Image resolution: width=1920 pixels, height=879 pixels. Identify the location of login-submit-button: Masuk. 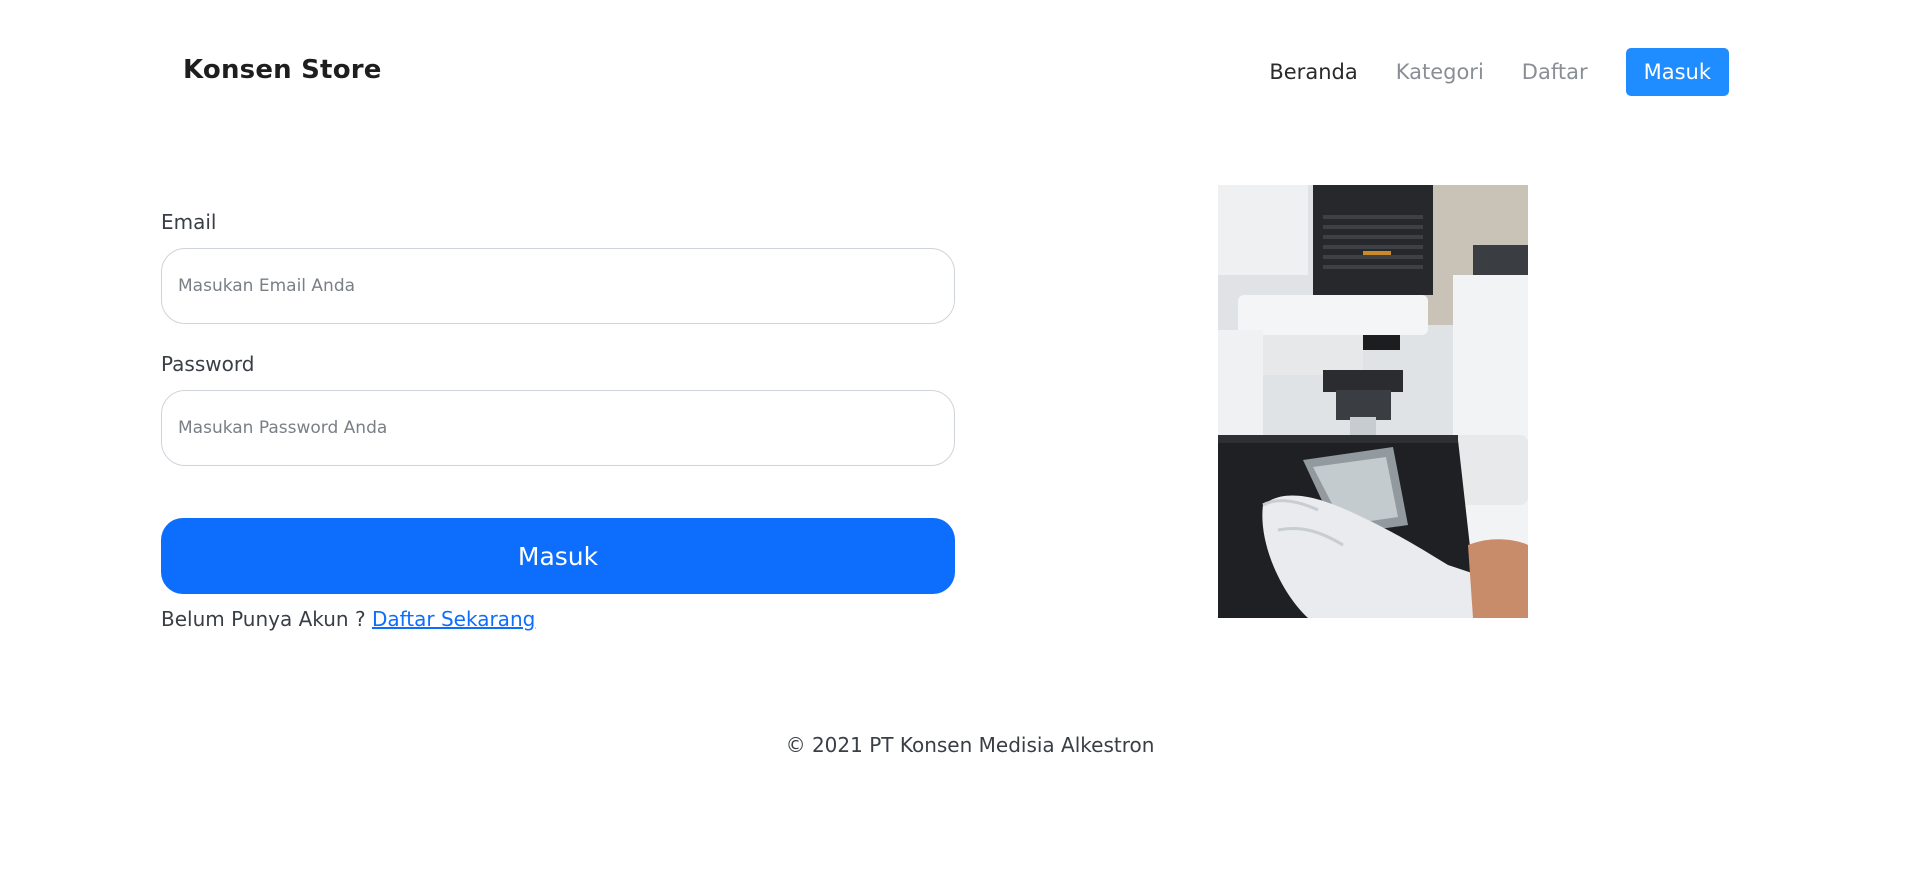
(558, 556).